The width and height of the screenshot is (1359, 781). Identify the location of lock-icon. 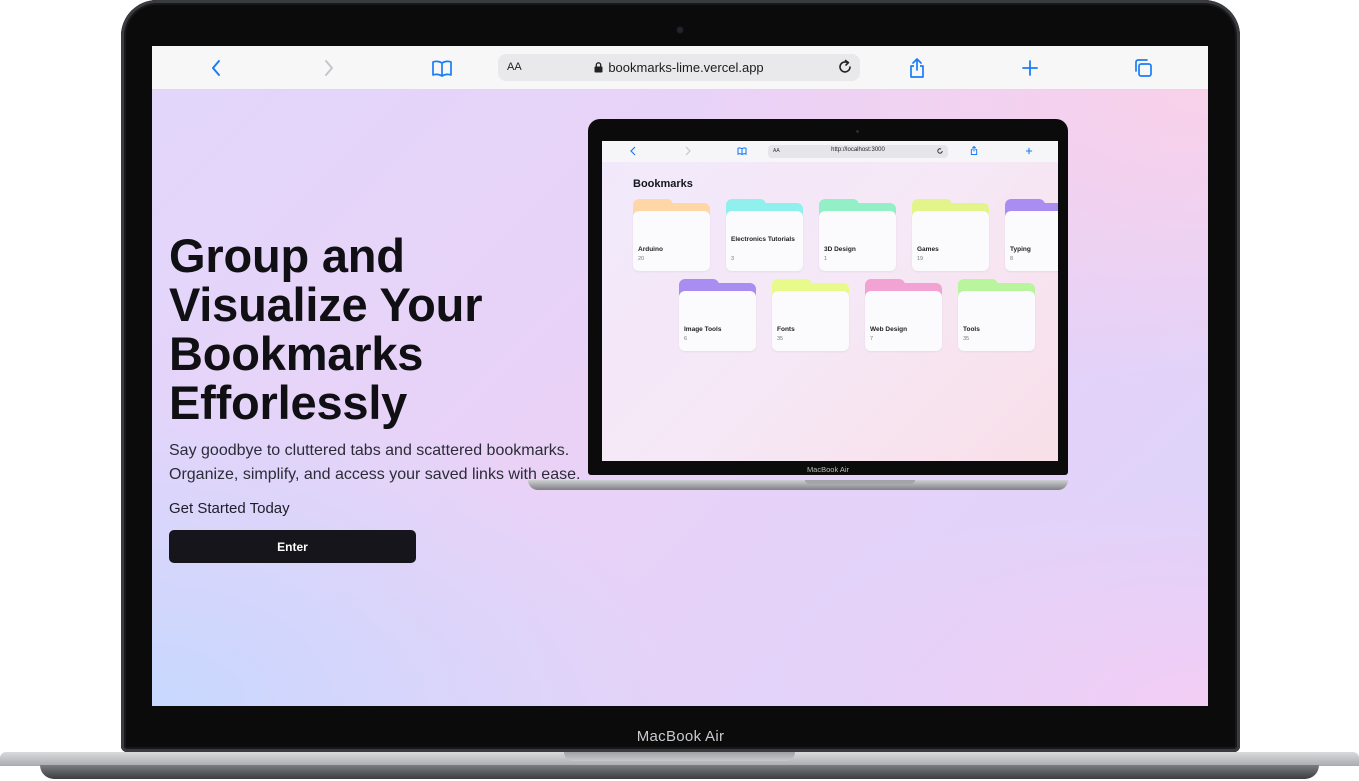
(598, 67).